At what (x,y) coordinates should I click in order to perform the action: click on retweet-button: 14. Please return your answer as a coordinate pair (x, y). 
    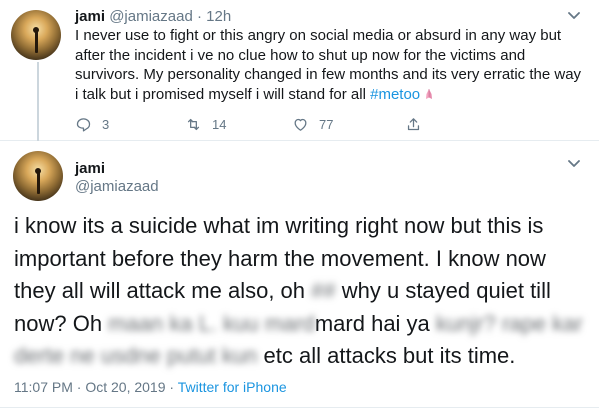
    Looking at the image, I should click on (205, 124).